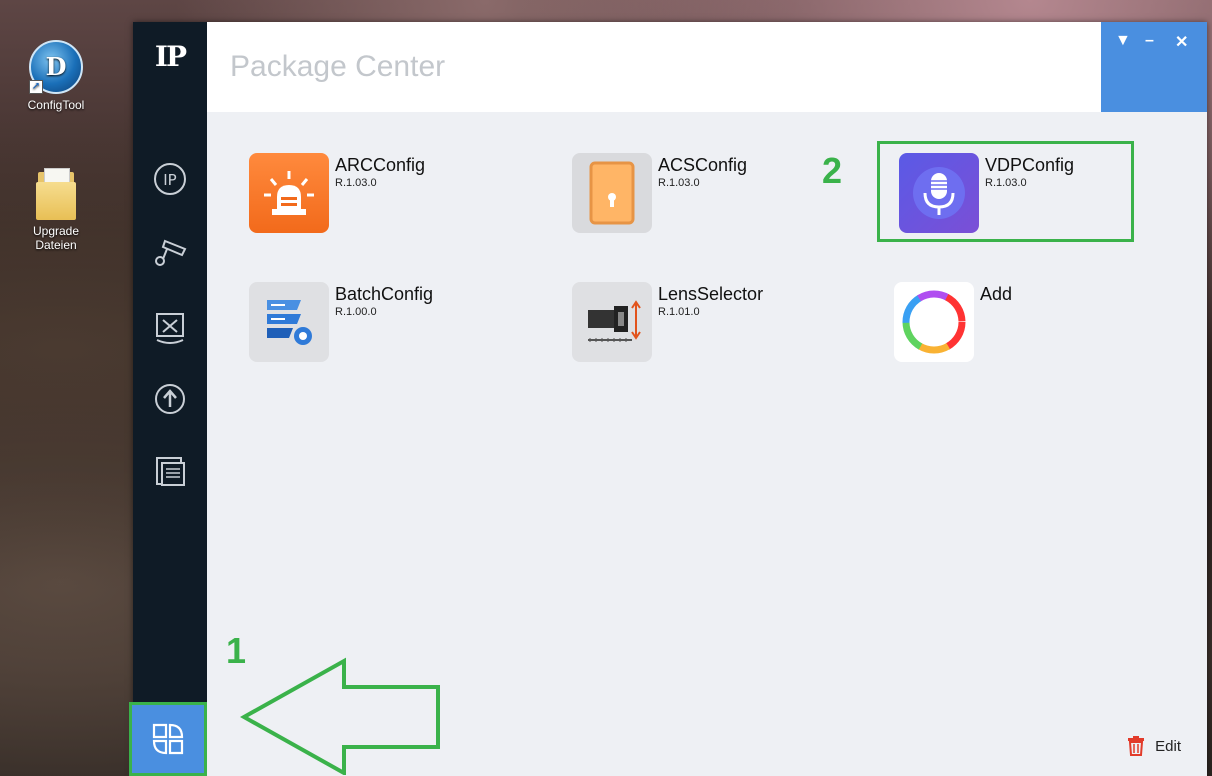 Image resolution: width=1212 pixels, height=776 pixels. I want to click on edit-button: Edit, so click(1154, 746).